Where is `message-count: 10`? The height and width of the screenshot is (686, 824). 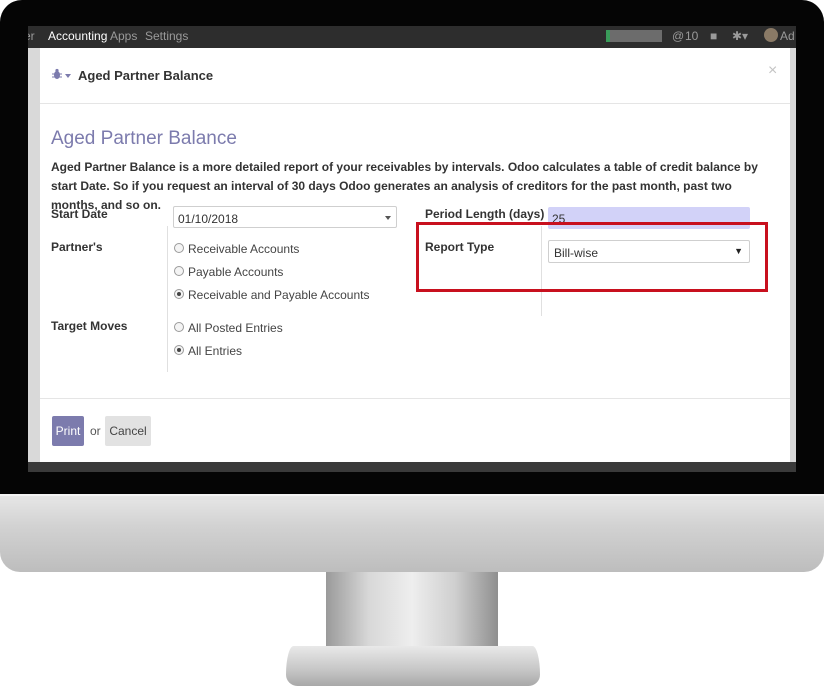
message-count: 10 is located at coordinates (691, 36).